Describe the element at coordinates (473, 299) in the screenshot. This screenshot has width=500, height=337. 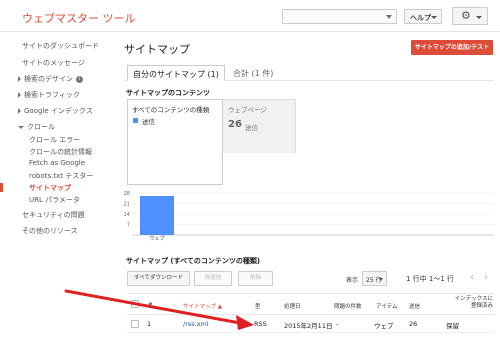
I see `column-indexed-line1: インデックスに` at that location.